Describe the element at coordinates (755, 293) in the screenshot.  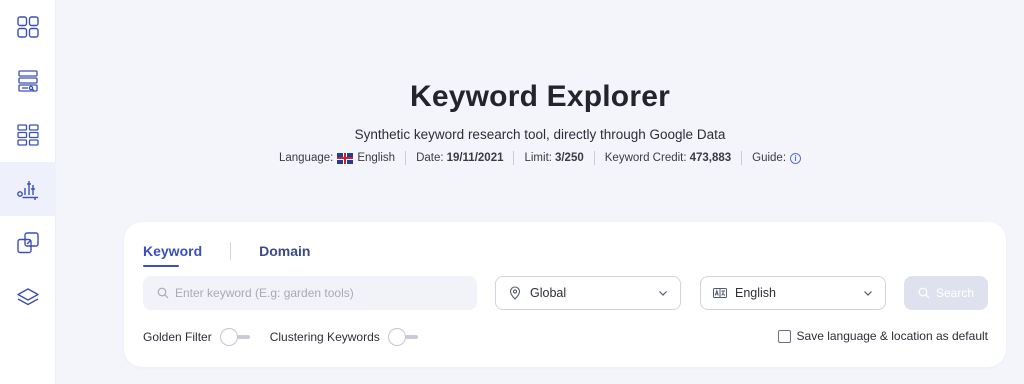
I see `language-select-value: English` at that location.